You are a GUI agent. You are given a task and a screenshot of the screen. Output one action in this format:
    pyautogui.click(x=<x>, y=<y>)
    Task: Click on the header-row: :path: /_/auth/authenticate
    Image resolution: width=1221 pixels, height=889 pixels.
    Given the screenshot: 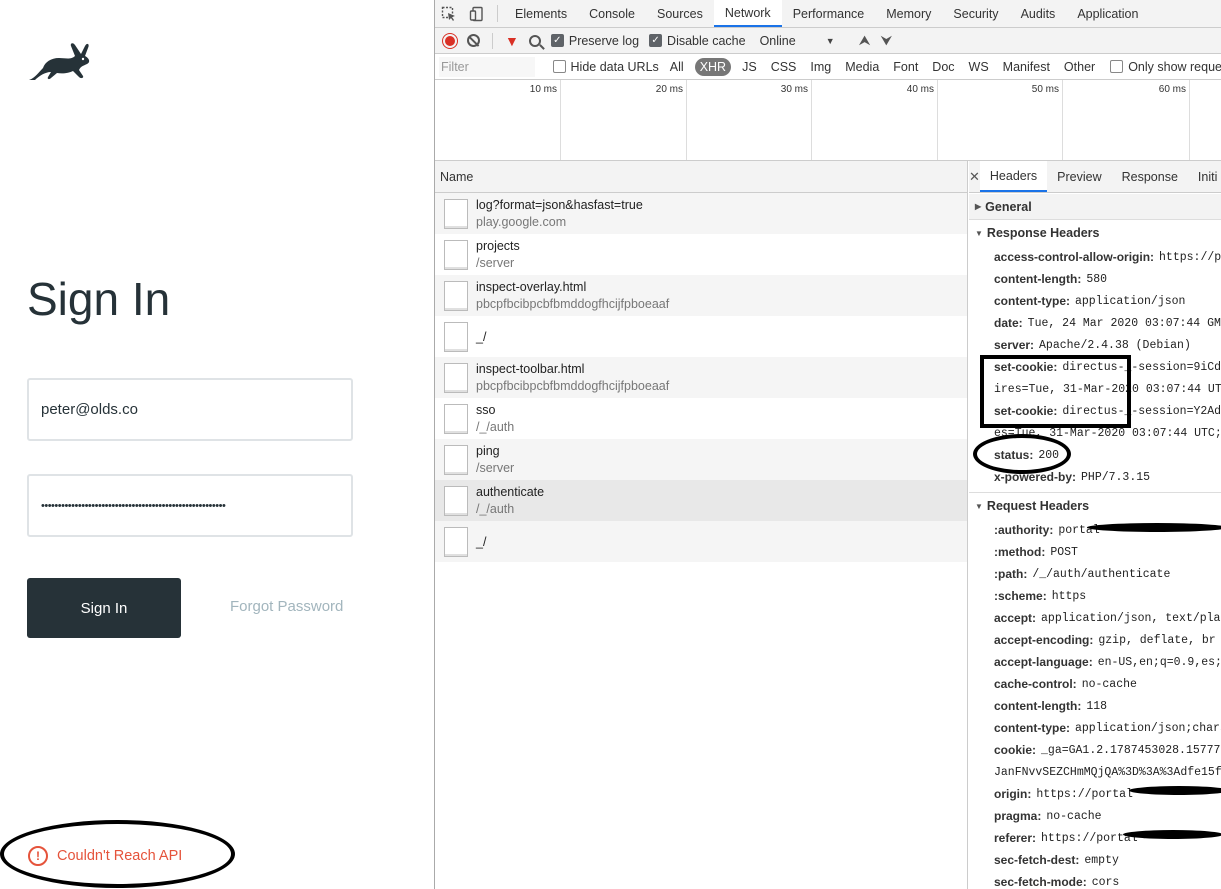 What is the action you would take?
    pyautogui.click(x=1095, y=574)
    